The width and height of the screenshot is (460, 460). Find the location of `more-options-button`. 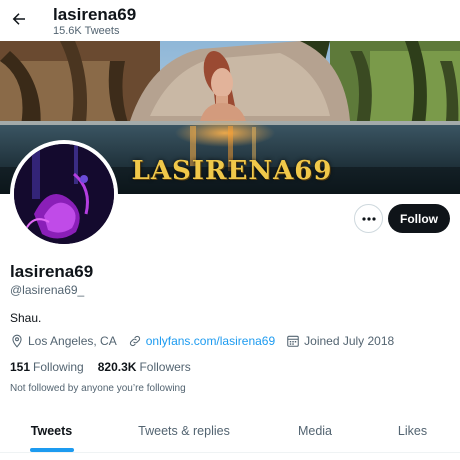

more-options-button is located at coordinates (368, 218).